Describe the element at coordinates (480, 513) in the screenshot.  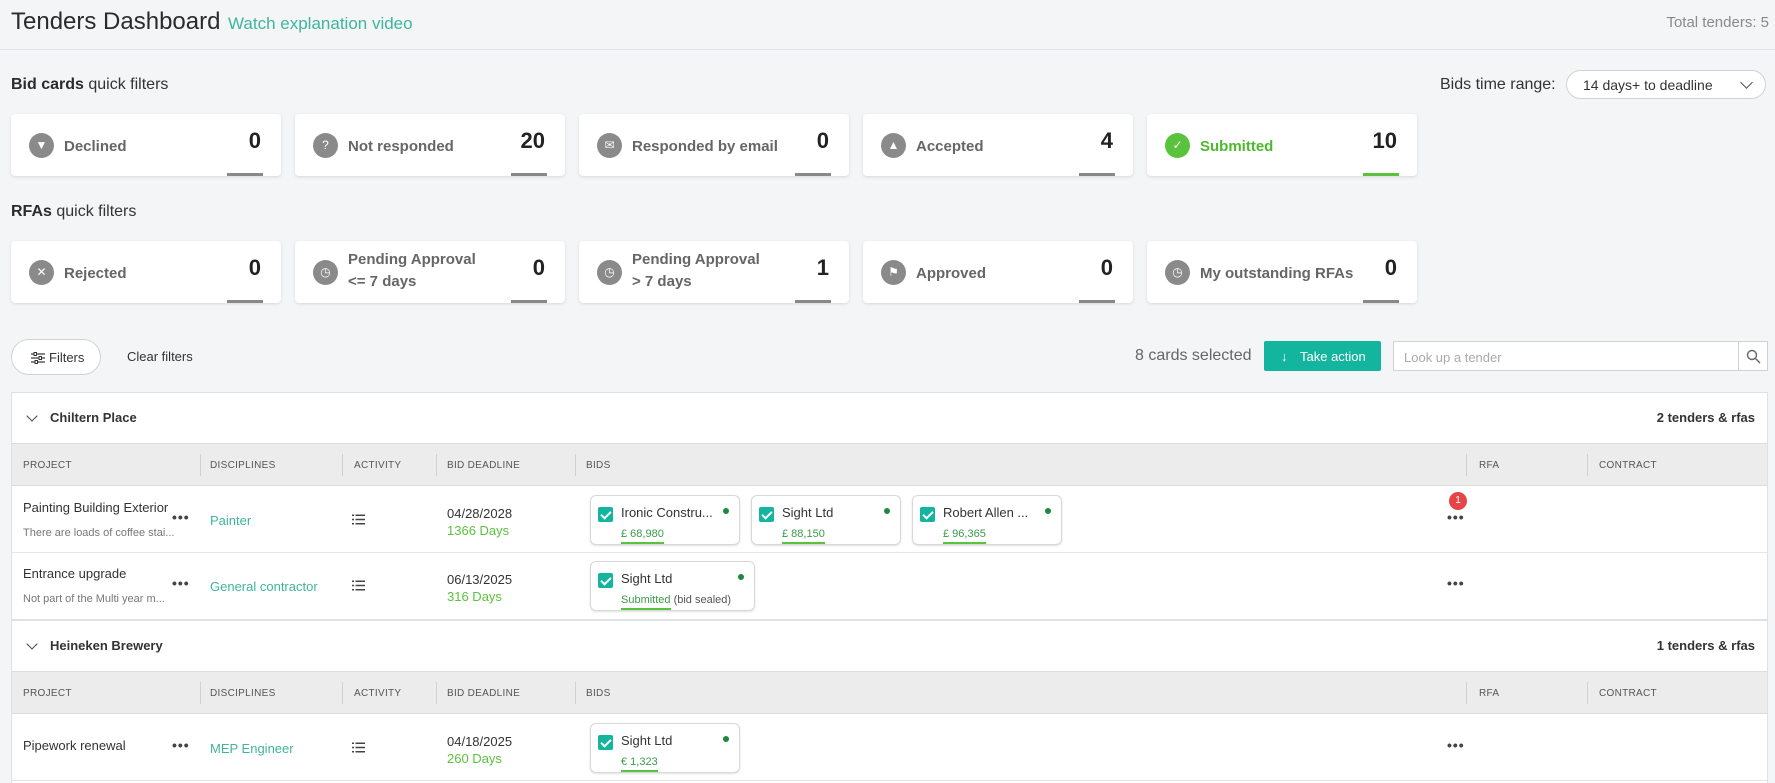
I see `bid-deadline: 04/28/2028` at that location.